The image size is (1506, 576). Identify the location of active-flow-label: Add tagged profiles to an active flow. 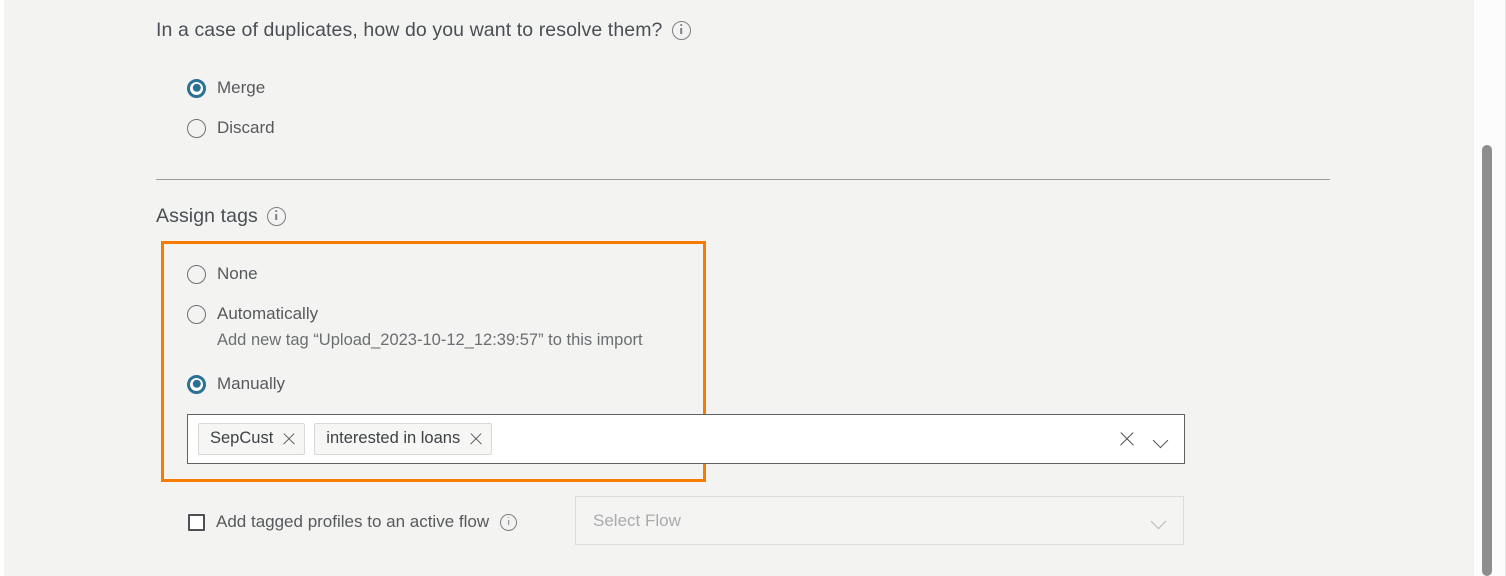
(353, 521).